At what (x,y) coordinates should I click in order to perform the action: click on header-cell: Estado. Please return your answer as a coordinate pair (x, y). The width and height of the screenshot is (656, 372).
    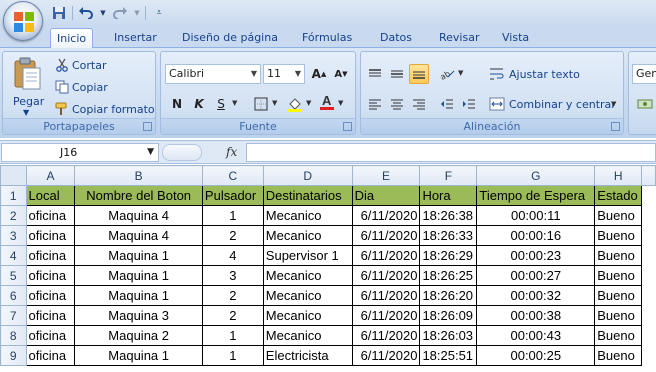
    Looking at the image, I should click on (618, 195).